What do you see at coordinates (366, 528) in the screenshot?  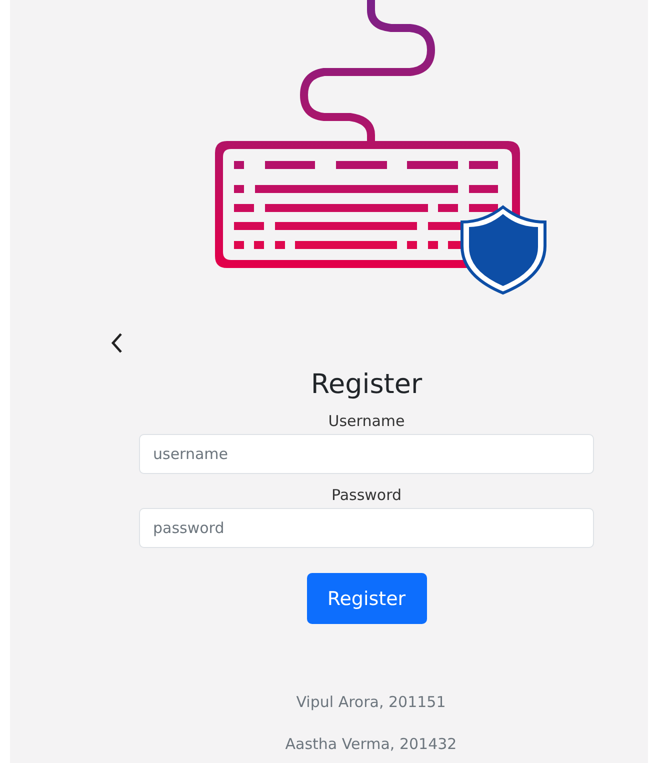 I see `input-field: password` at bounding box center [366, 528].